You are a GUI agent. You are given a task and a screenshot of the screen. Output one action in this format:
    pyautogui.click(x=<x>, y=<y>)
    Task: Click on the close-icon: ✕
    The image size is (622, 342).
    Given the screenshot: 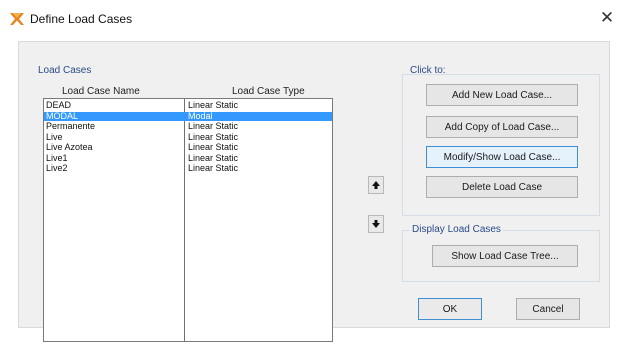 What is the action you would take?
    pyautogui.click(x=607, y=17)
    